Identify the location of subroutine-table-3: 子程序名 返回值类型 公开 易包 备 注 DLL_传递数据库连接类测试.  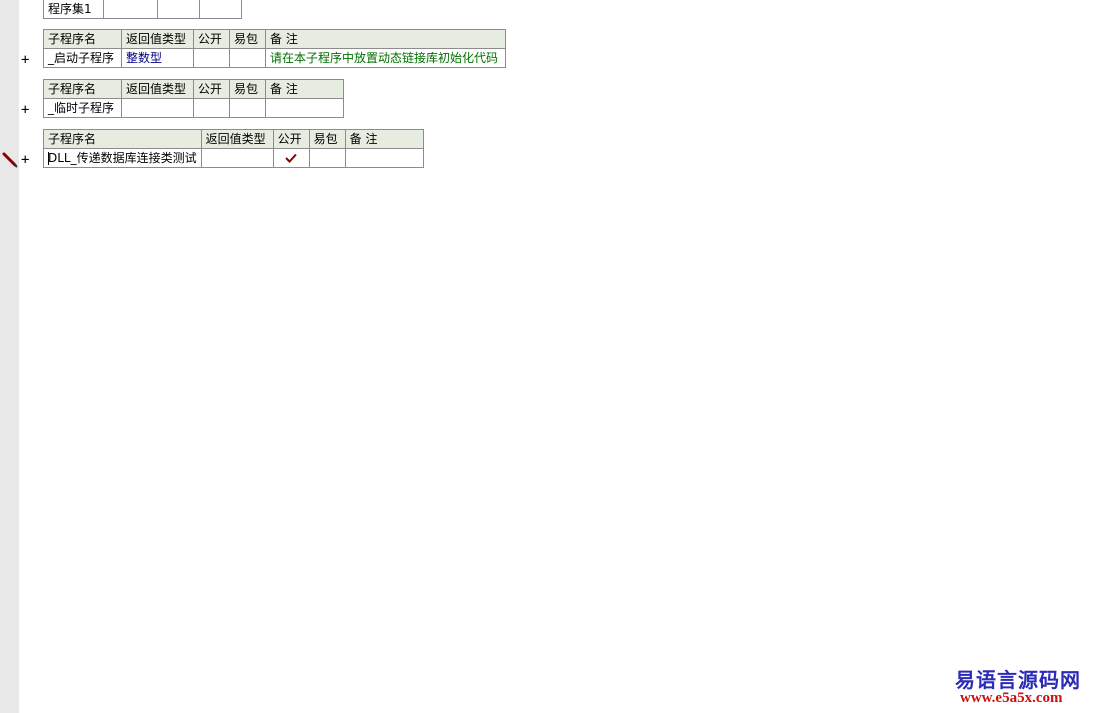
(233, 148).